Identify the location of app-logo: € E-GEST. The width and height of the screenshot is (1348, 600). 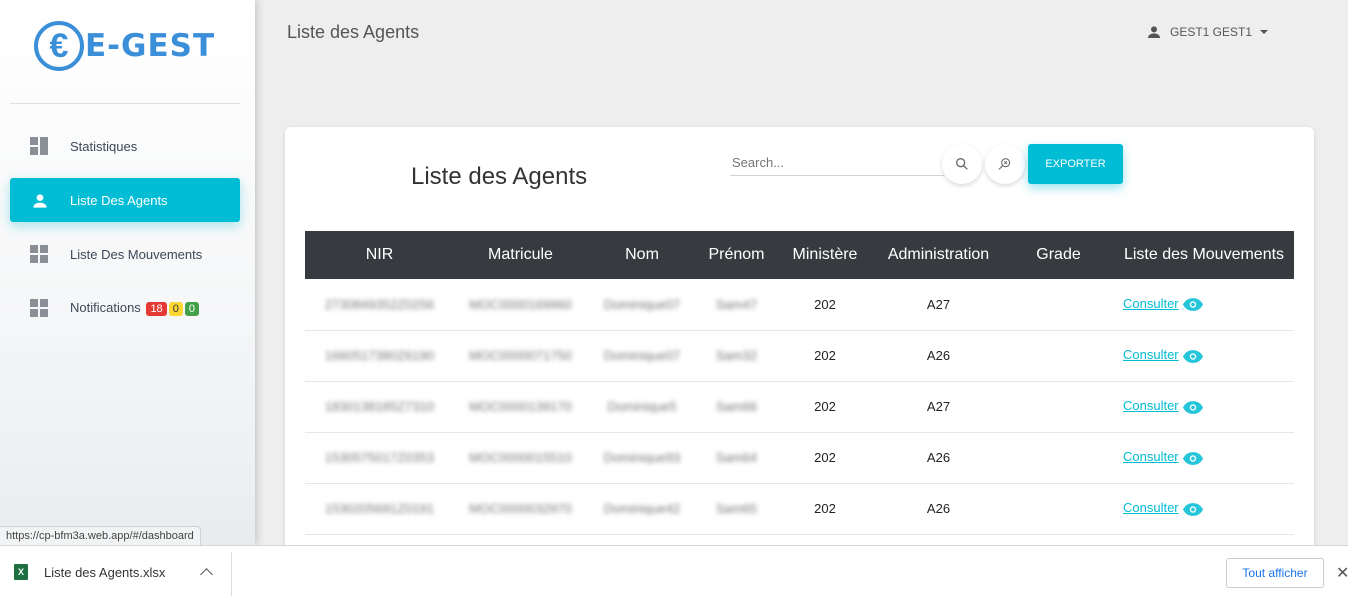
(124, 46).